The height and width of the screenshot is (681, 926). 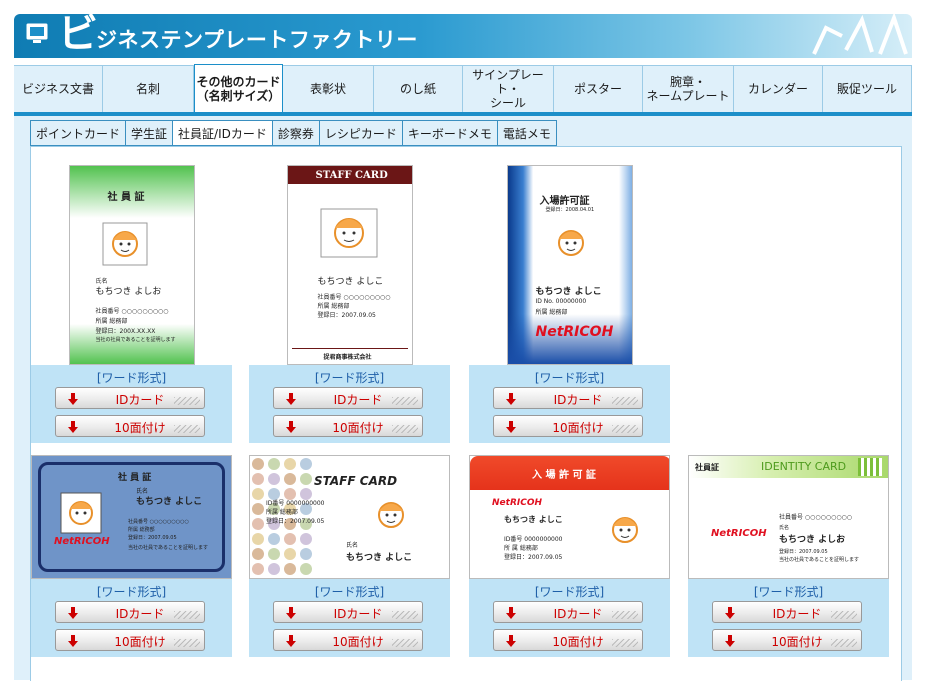 I want to click on subnav-item-4: レシピカード, so click(x=360, y=133).